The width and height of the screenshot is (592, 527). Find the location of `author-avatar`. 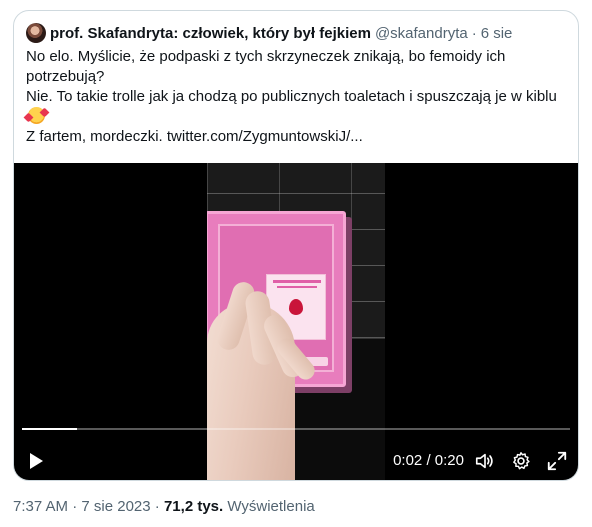

author-avatar is located at coordinates (36, 33).